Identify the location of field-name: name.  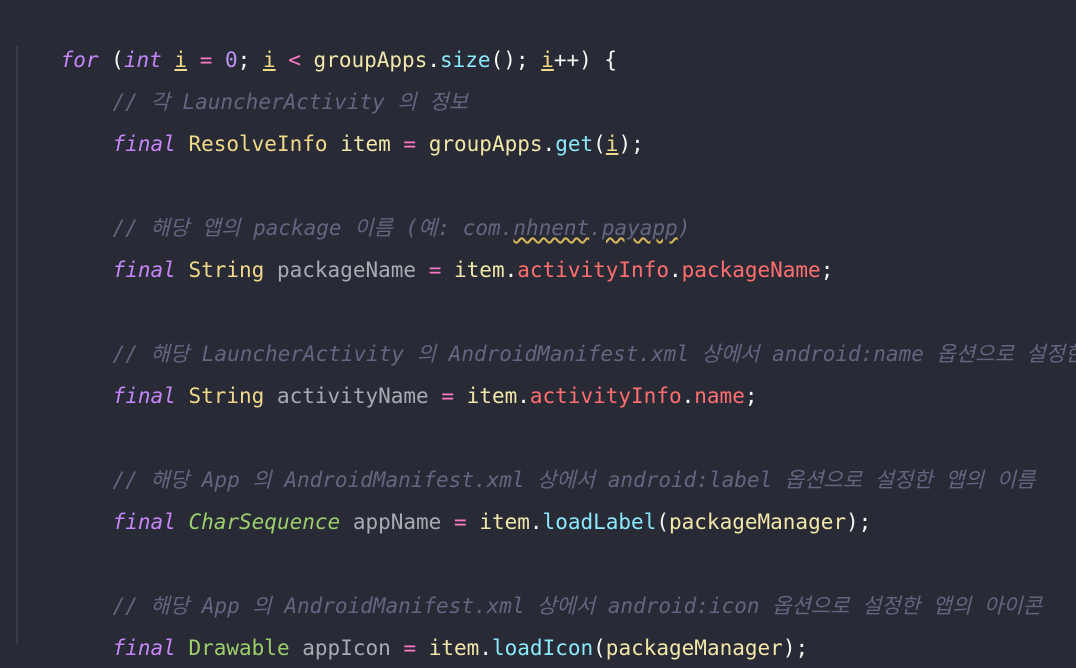
(719, 396).